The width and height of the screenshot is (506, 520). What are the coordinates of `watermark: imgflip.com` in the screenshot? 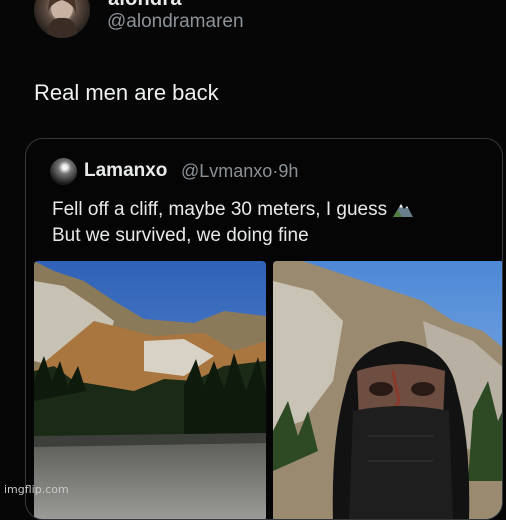 It's located at (36, 489).